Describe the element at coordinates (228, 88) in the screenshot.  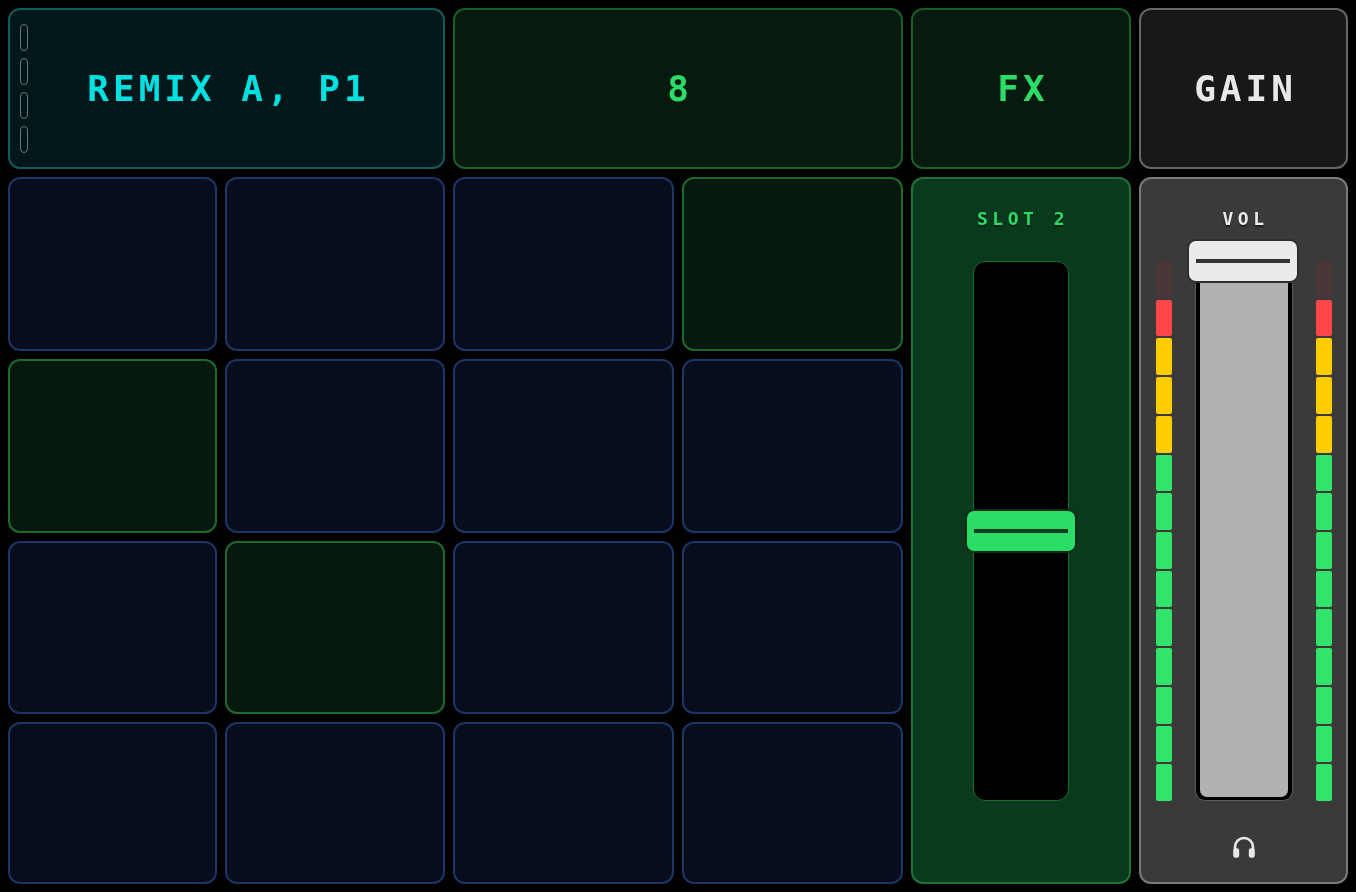
I see `track-title: REMIX A, P1` at that location.